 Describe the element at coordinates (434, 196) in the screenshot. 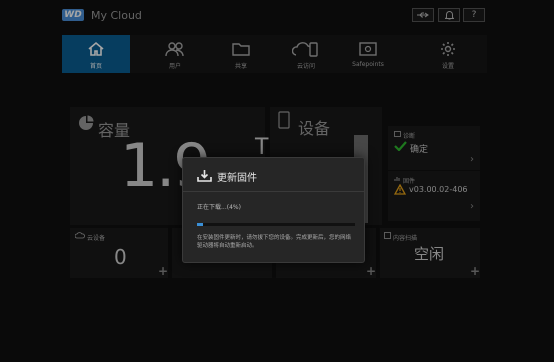

I see `firmware-panel: 固件 v03.00.02-406 ›` at that location.